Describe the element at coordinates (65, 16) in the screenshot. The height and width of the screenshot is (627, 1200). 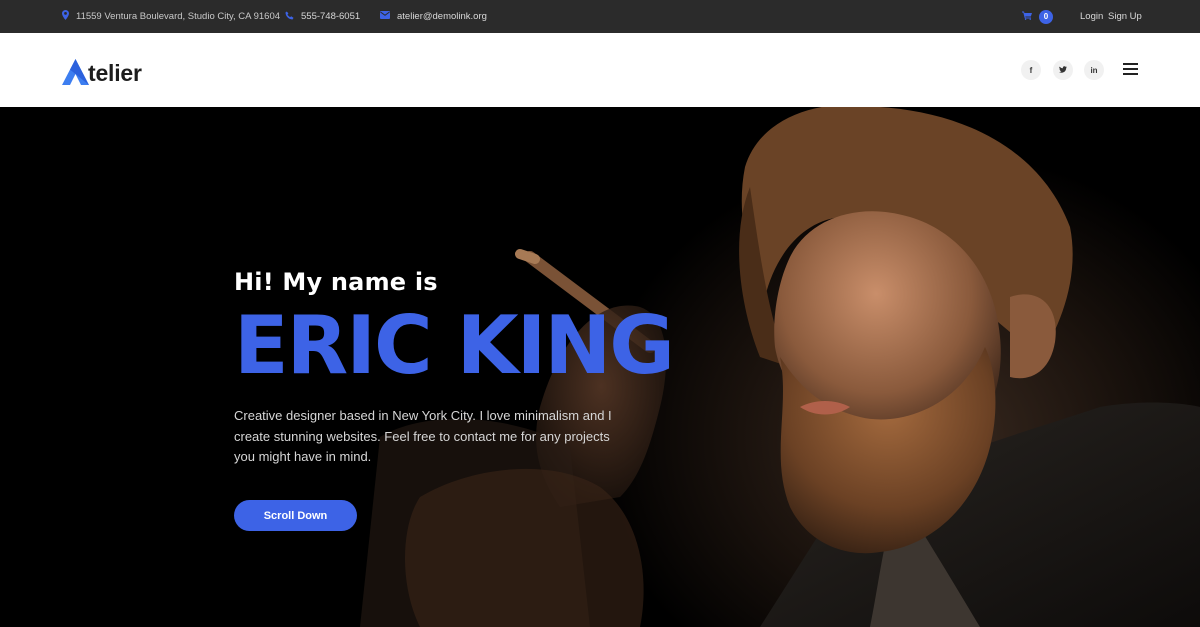
I see `location-icon` at that location.